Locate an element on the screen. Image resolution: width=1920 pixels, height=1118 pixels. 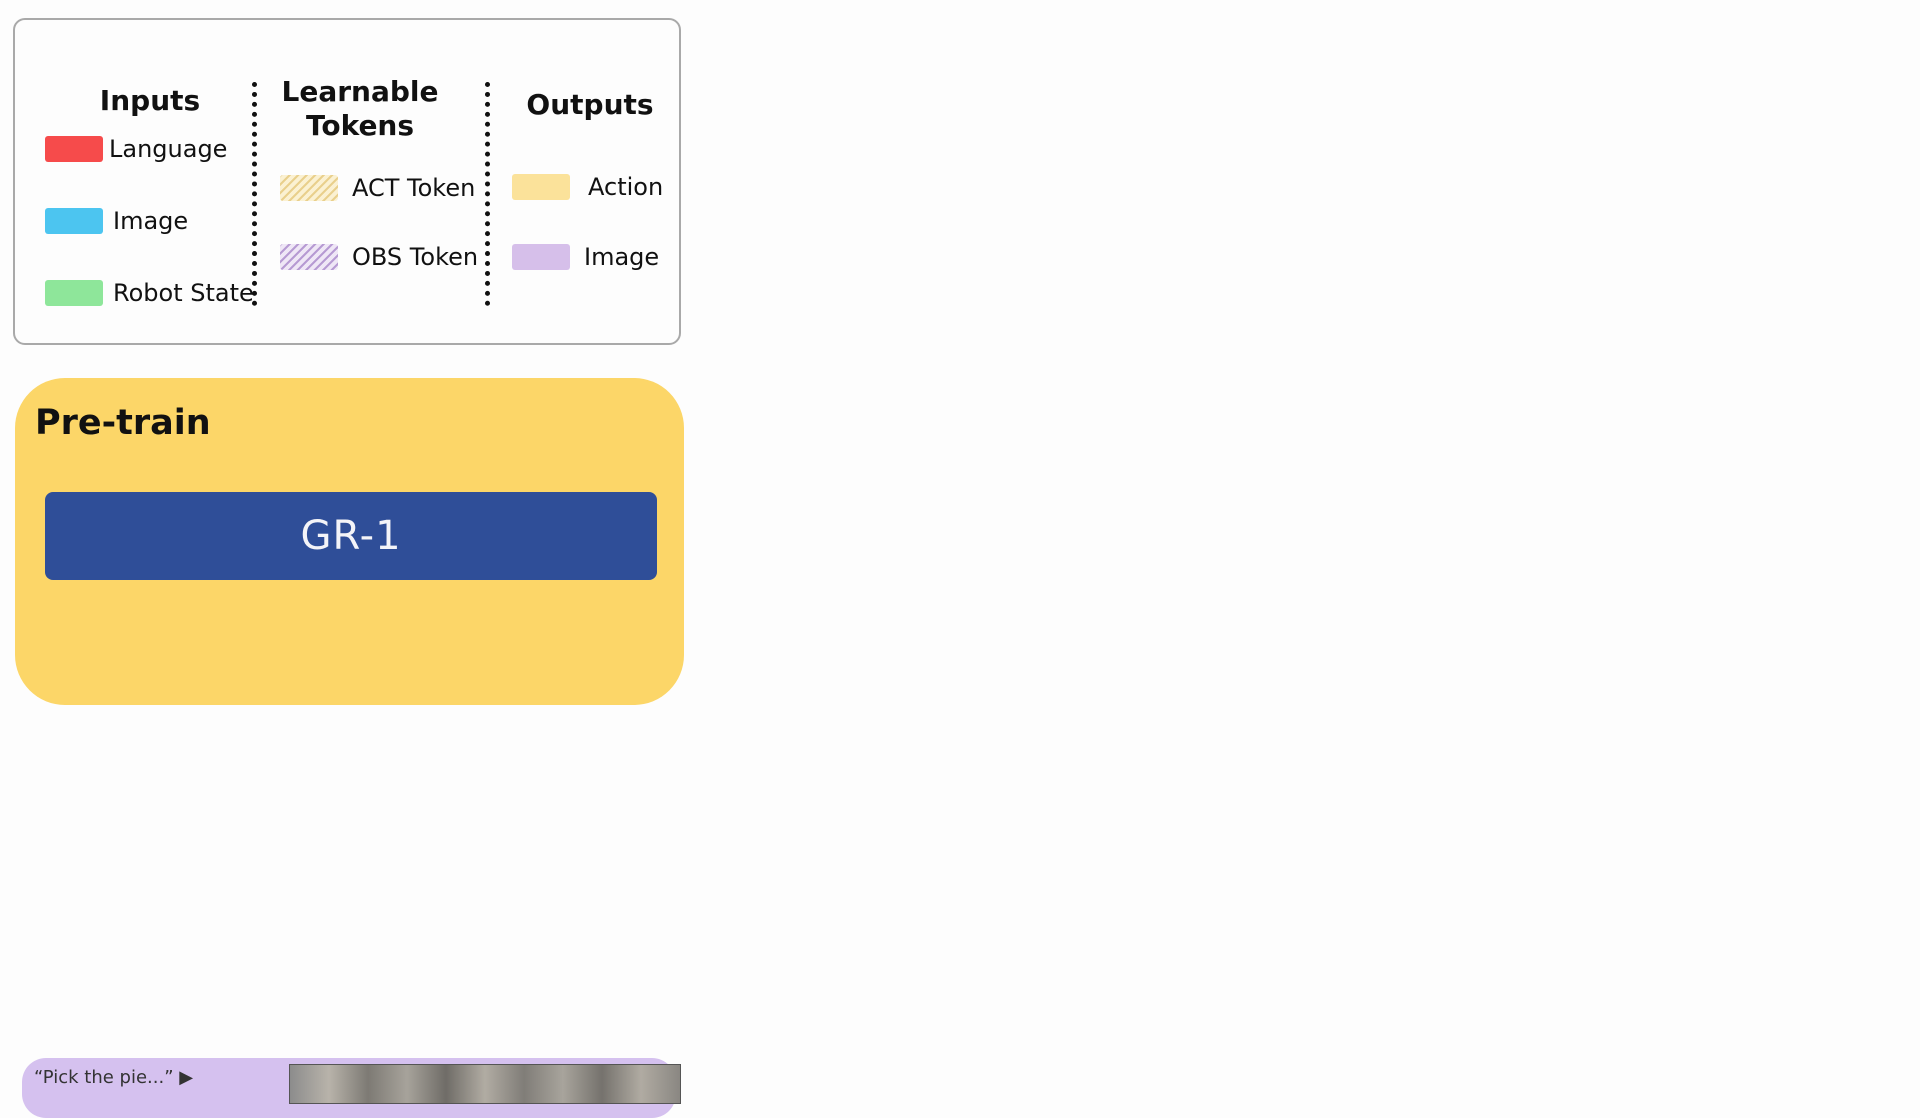
legend-item-robot-state: Robot State is located at coordinates (149, 293).